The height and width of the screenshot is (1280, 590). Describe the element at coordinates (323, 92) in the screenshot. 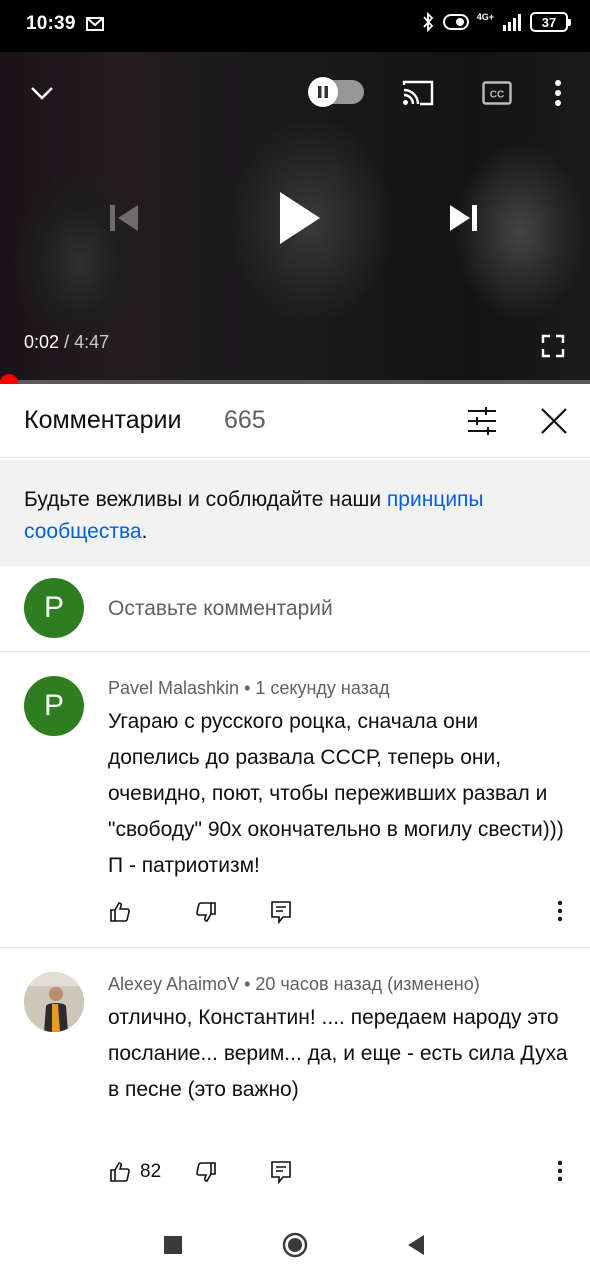

I see `pause-icon` at that location.